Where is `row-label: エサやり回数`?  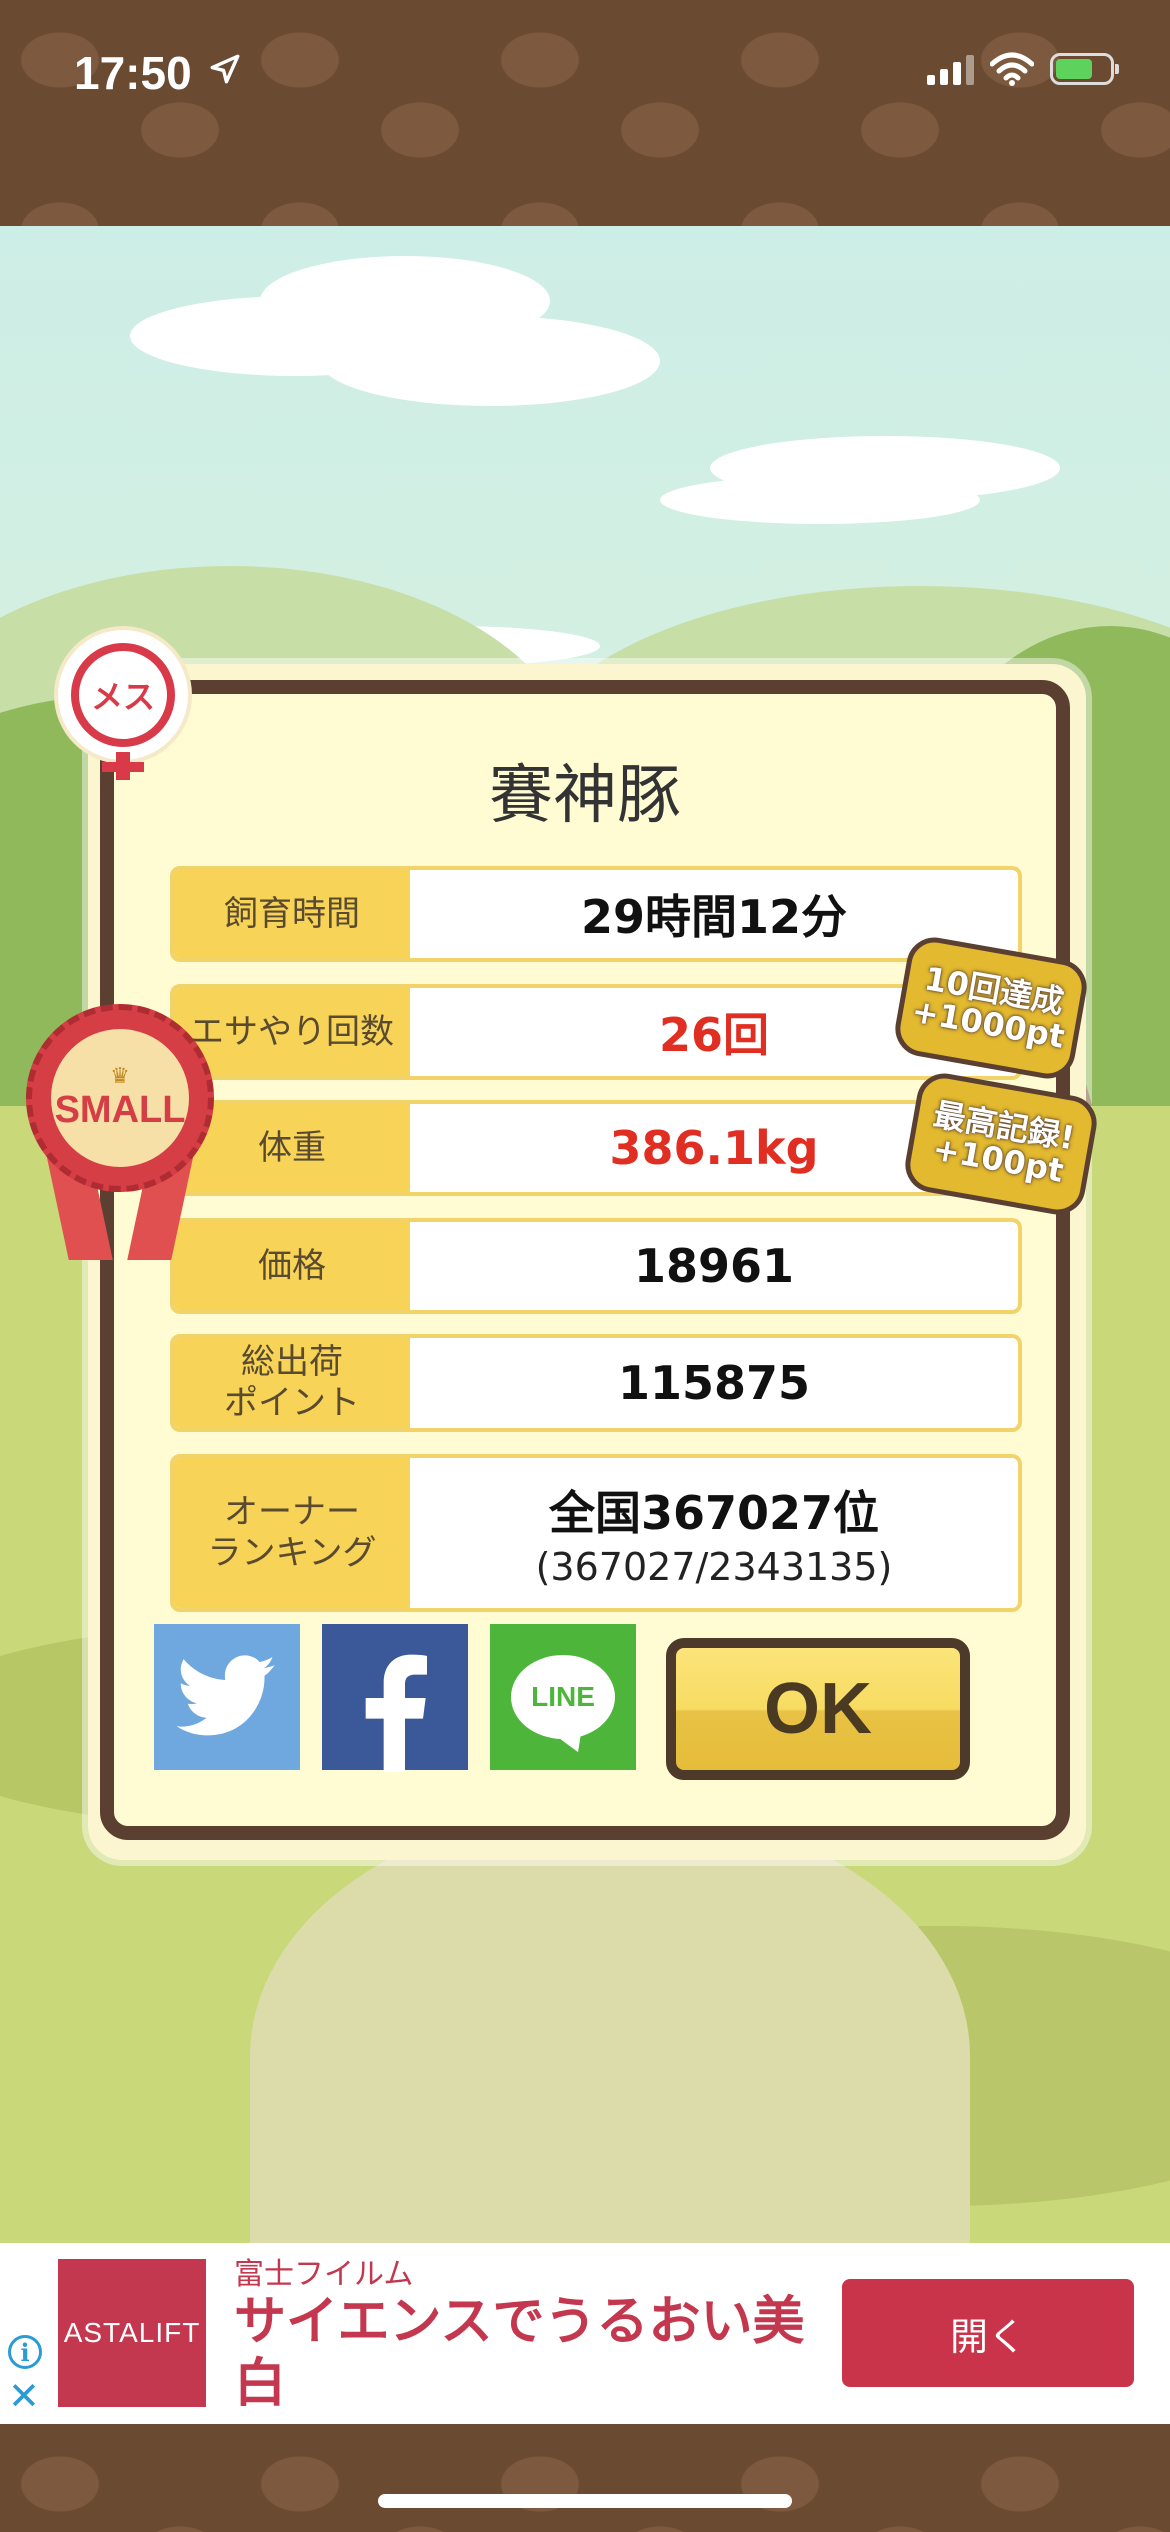 row-label: エサやり回数 is located at coordinates (292, 1032).